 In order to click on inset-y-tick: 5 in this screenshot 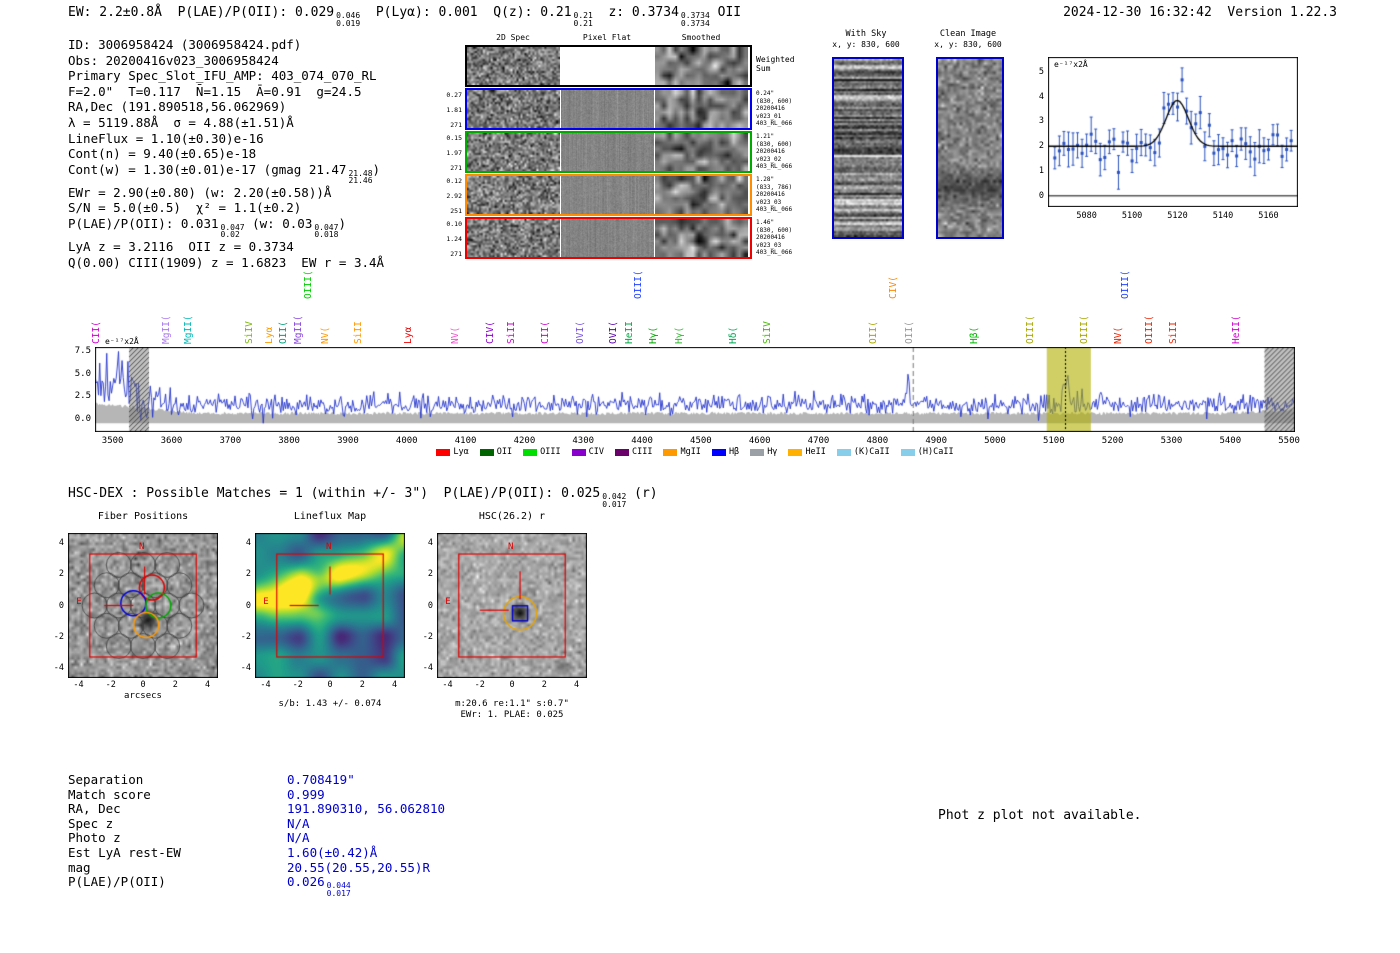, I will do `click(1041, 71)`.